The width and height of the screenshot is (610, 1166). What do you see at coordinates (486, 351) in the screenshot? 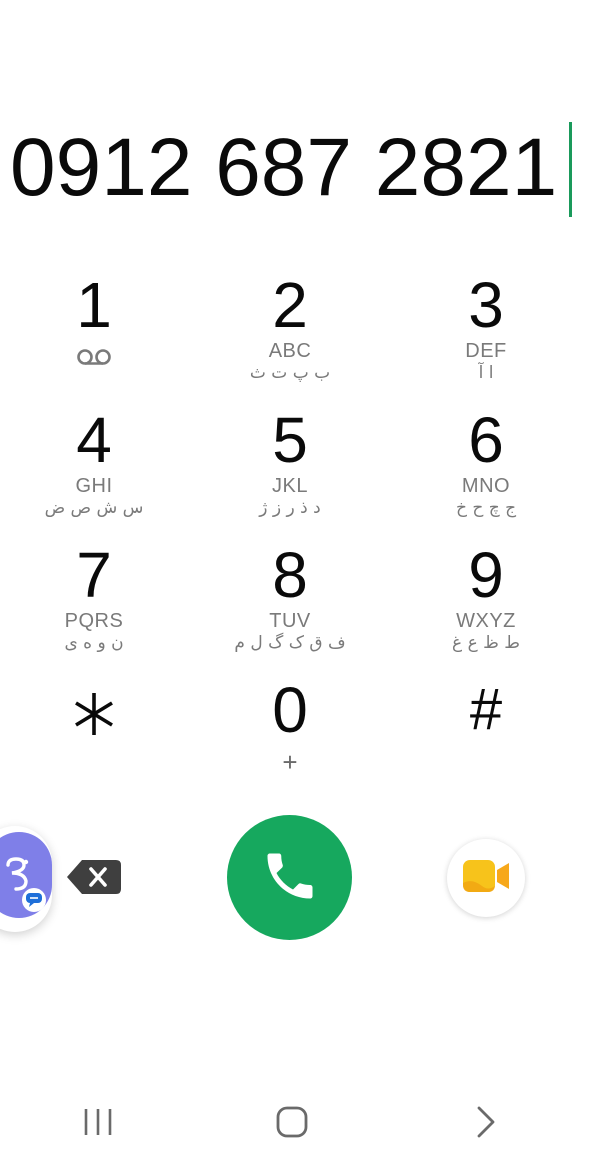
I see `key-letters: DEF` at bounding box center [486, 351].